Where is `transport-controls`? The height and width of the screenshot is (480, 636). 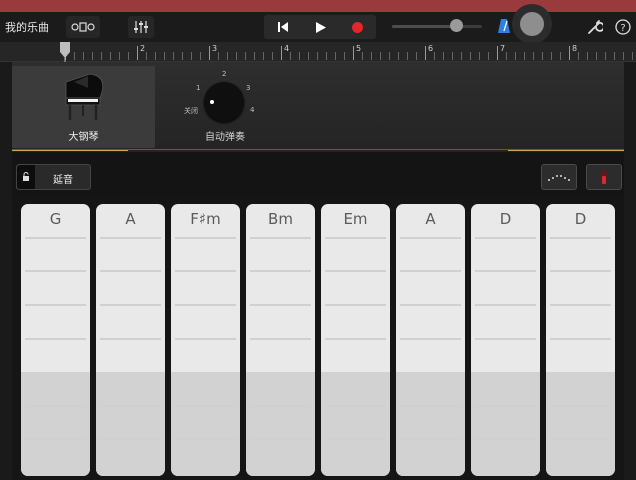
transport-controls is located at coordinates (320, 27).